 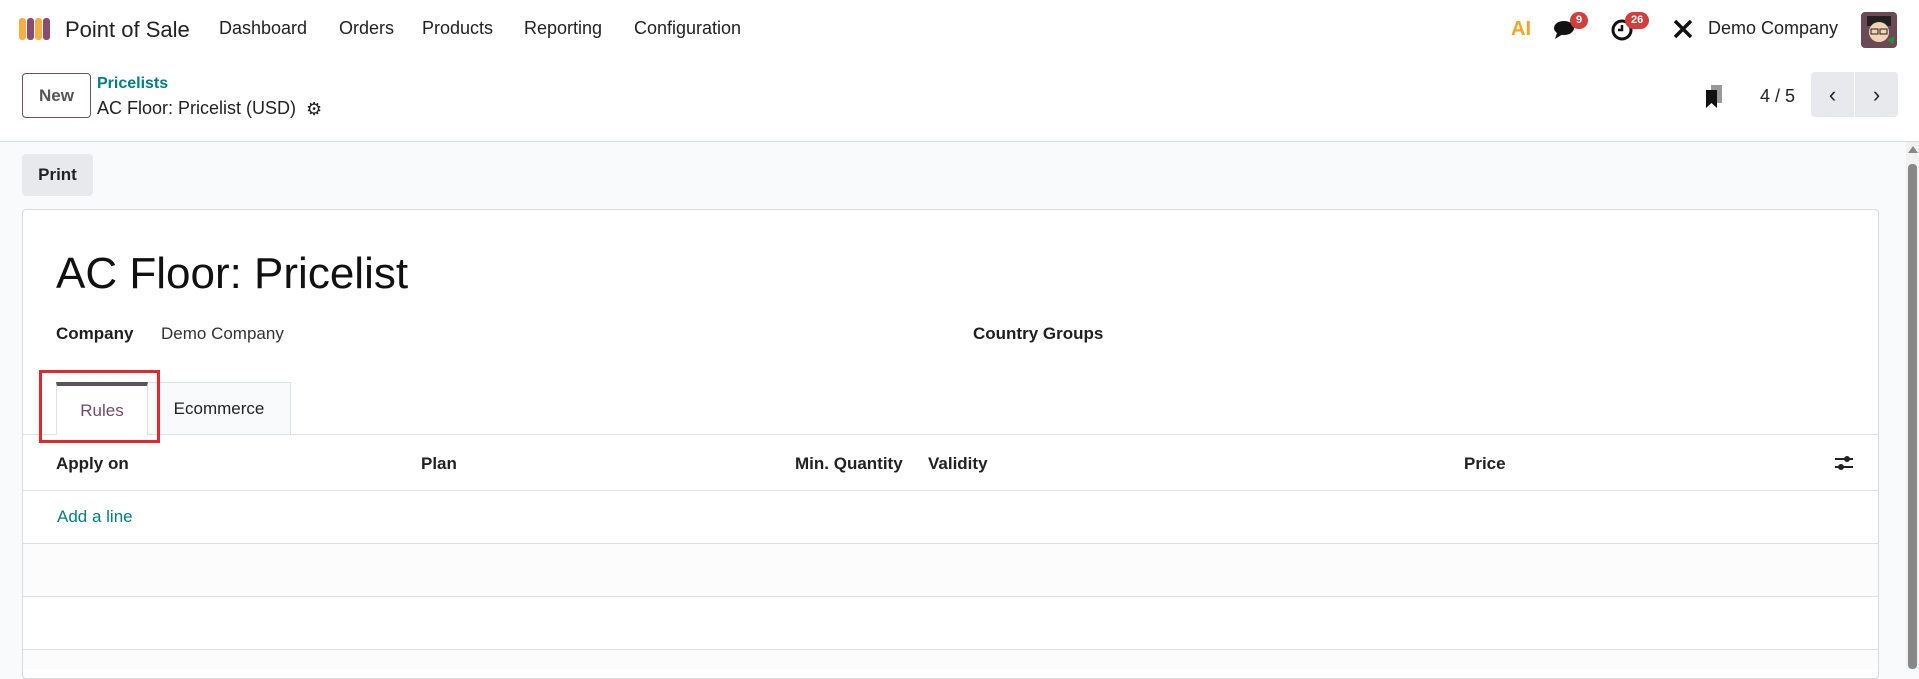 I want to click on country-groups-label: Country Groups, so click(x=1038, y=333).